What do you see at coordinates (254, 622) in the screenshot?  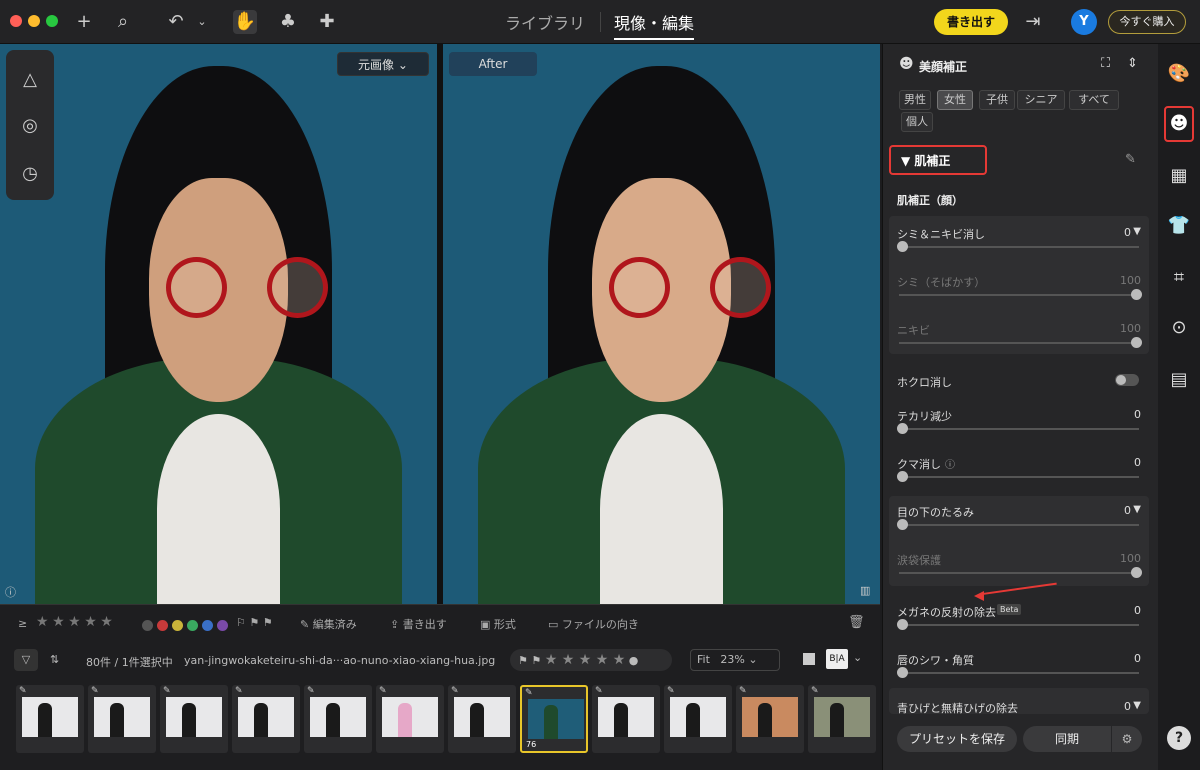 I see `flag-icon: ⚐ ⚑ ⚑` at bounding box center [254, 622].